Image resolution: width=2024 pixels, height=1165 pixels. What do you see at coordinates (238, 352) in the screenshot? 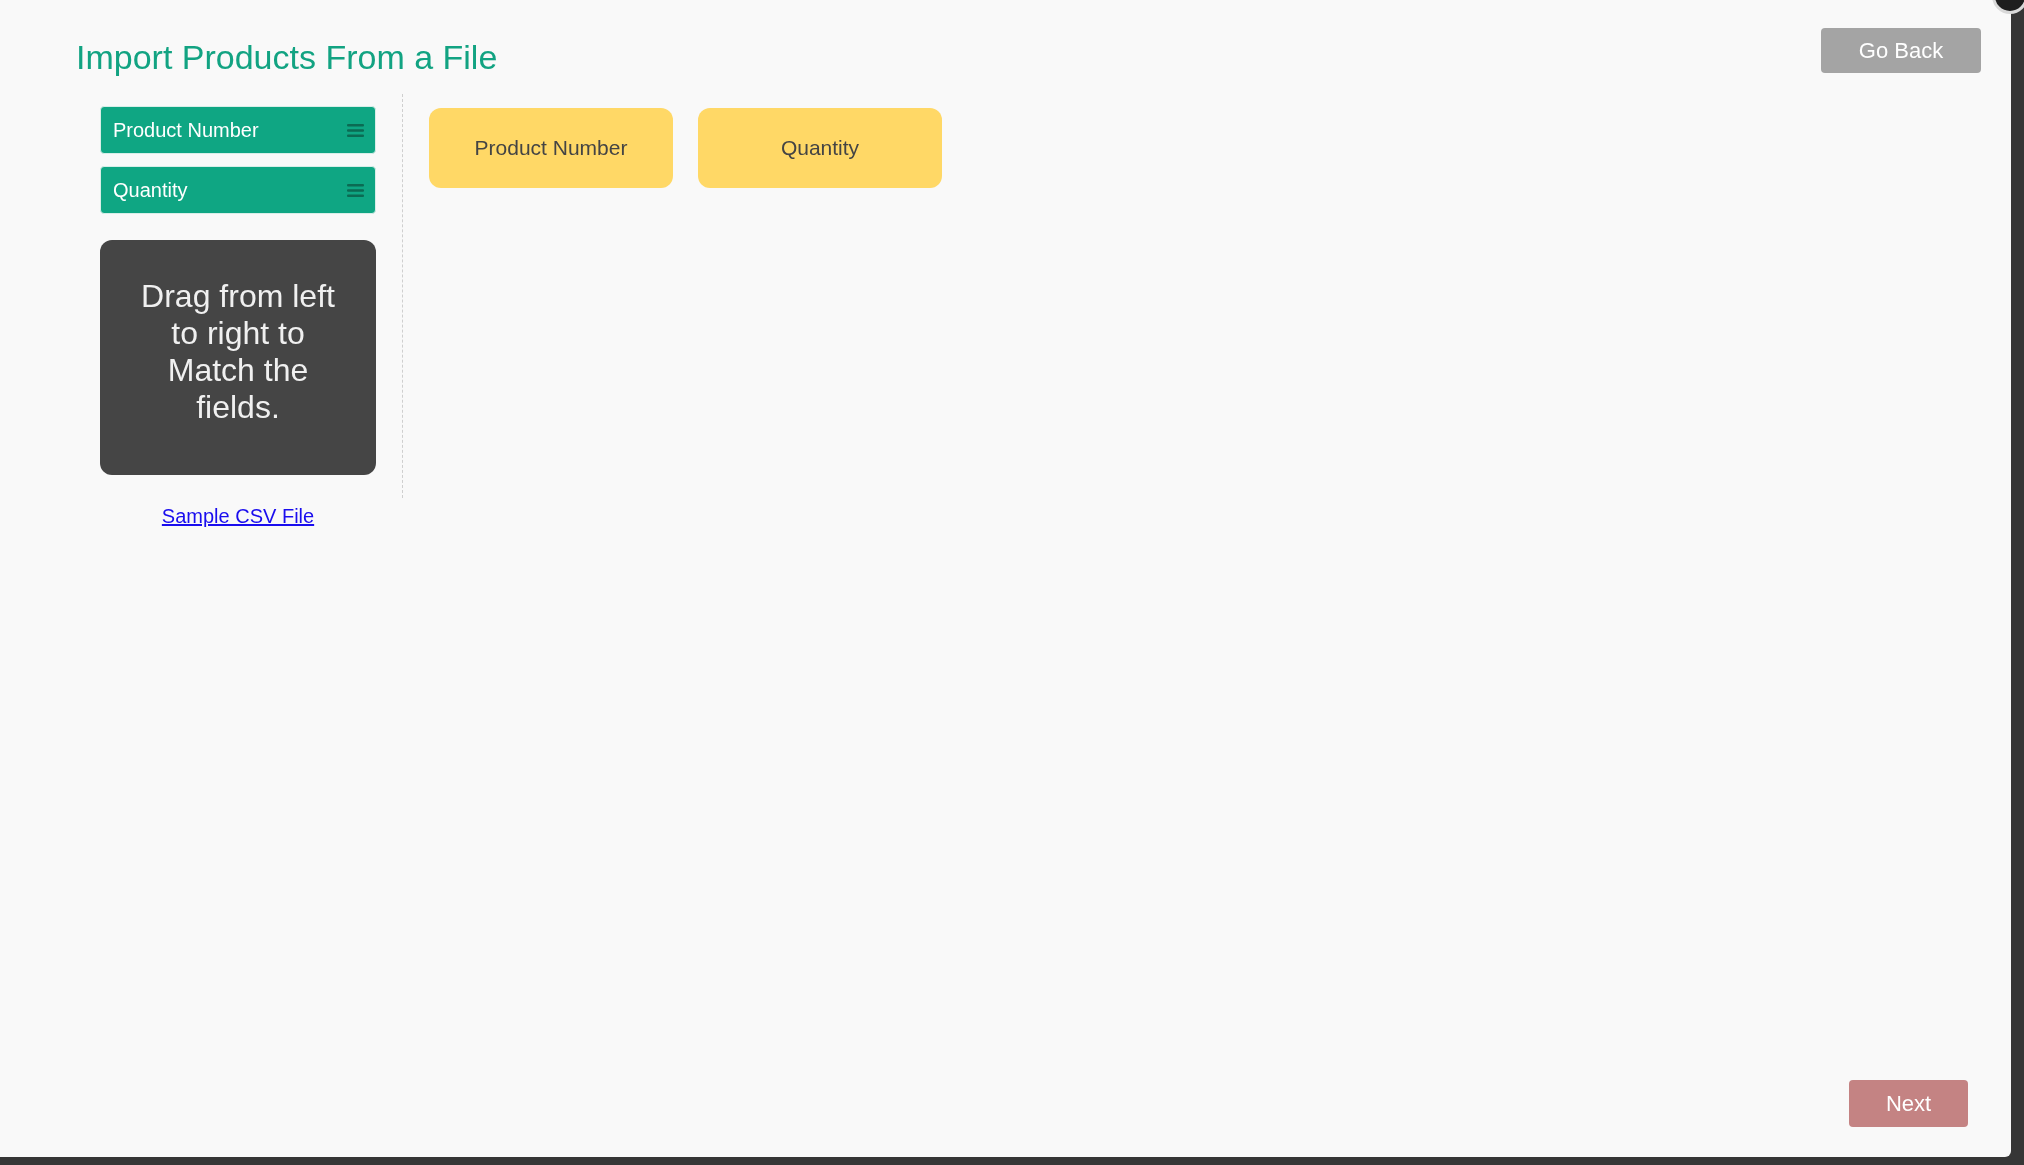
I see `instruction-text: Drag from left to right to Match the fields.` at bounding box center [238, 352].